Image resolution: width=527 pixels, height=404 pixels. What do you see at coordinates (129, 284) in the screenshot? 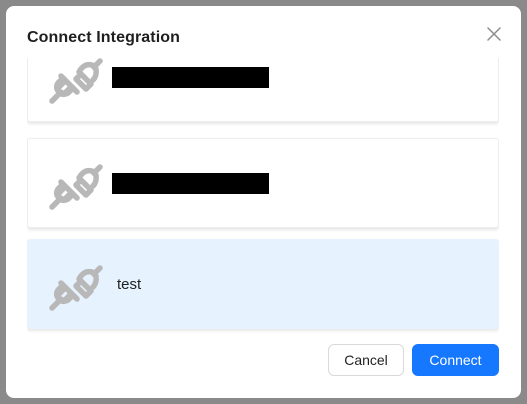
I see `integration-name: test` at bounding box center [129, 284].